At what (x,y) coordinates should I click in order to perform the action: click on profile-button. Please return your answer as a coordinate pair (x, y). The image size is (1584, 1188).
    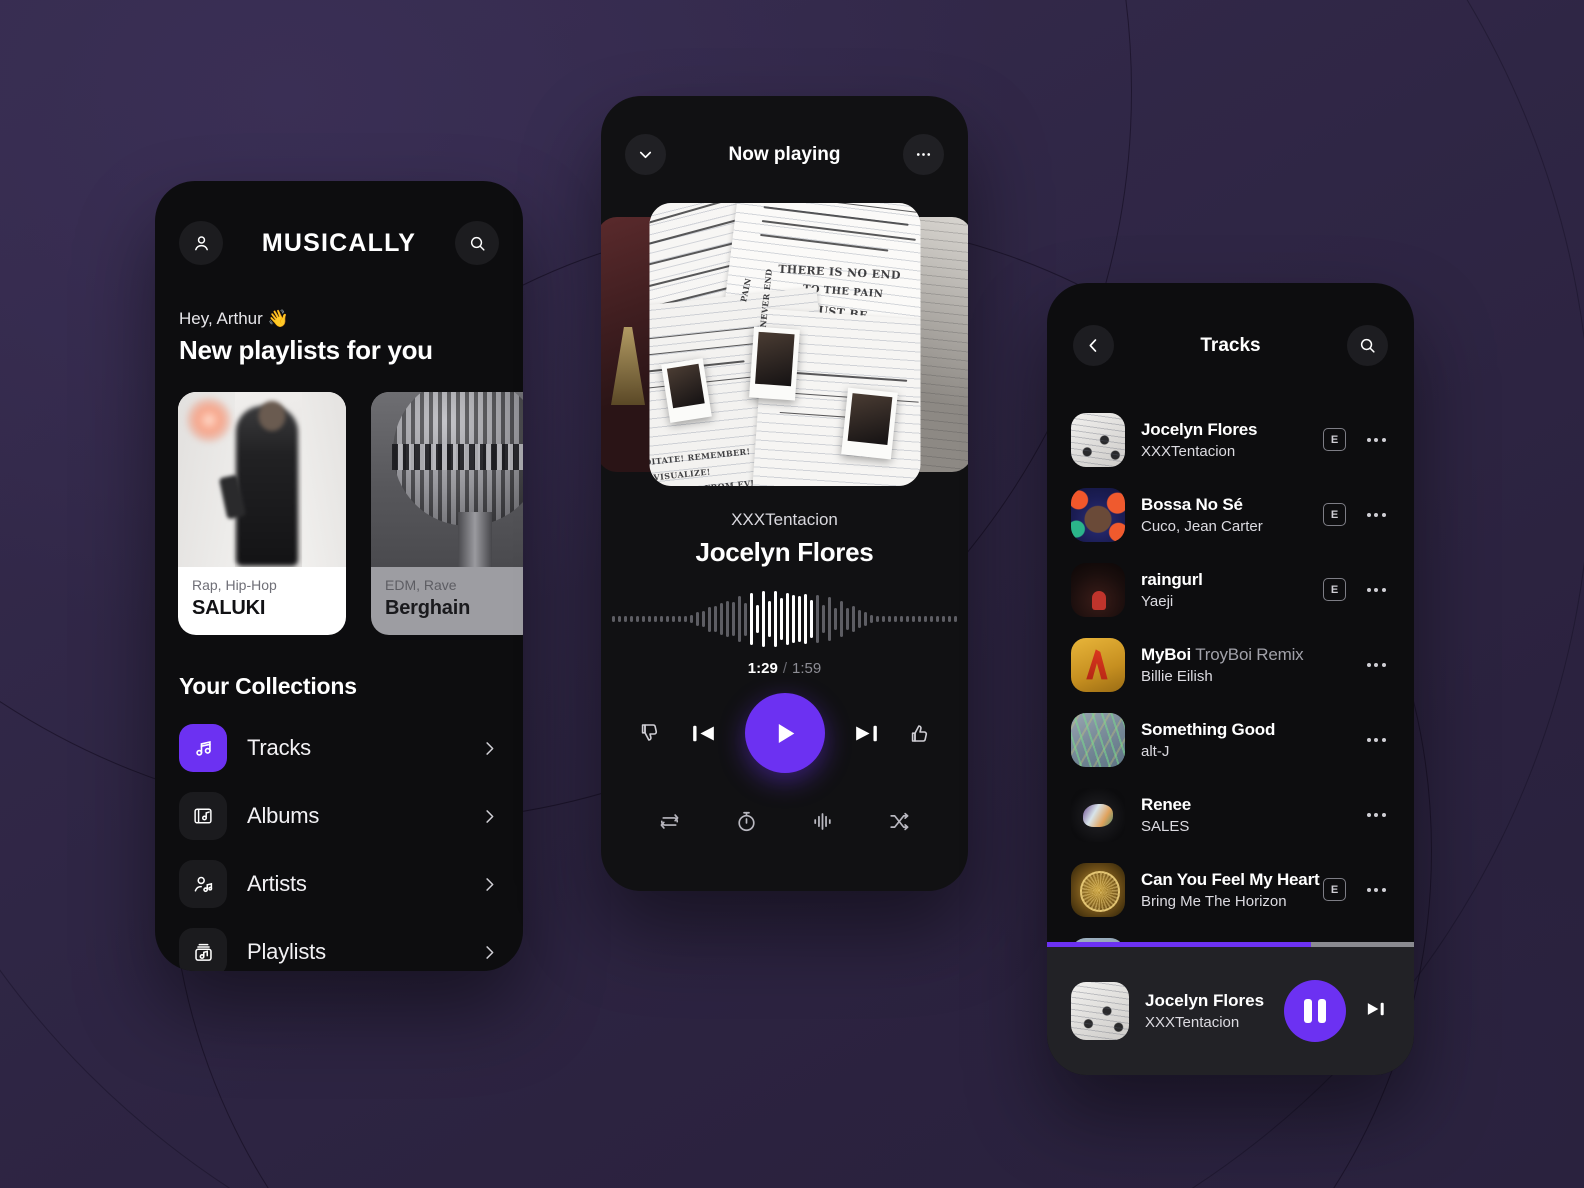
    Looking at the image, I should click on (201, 243).